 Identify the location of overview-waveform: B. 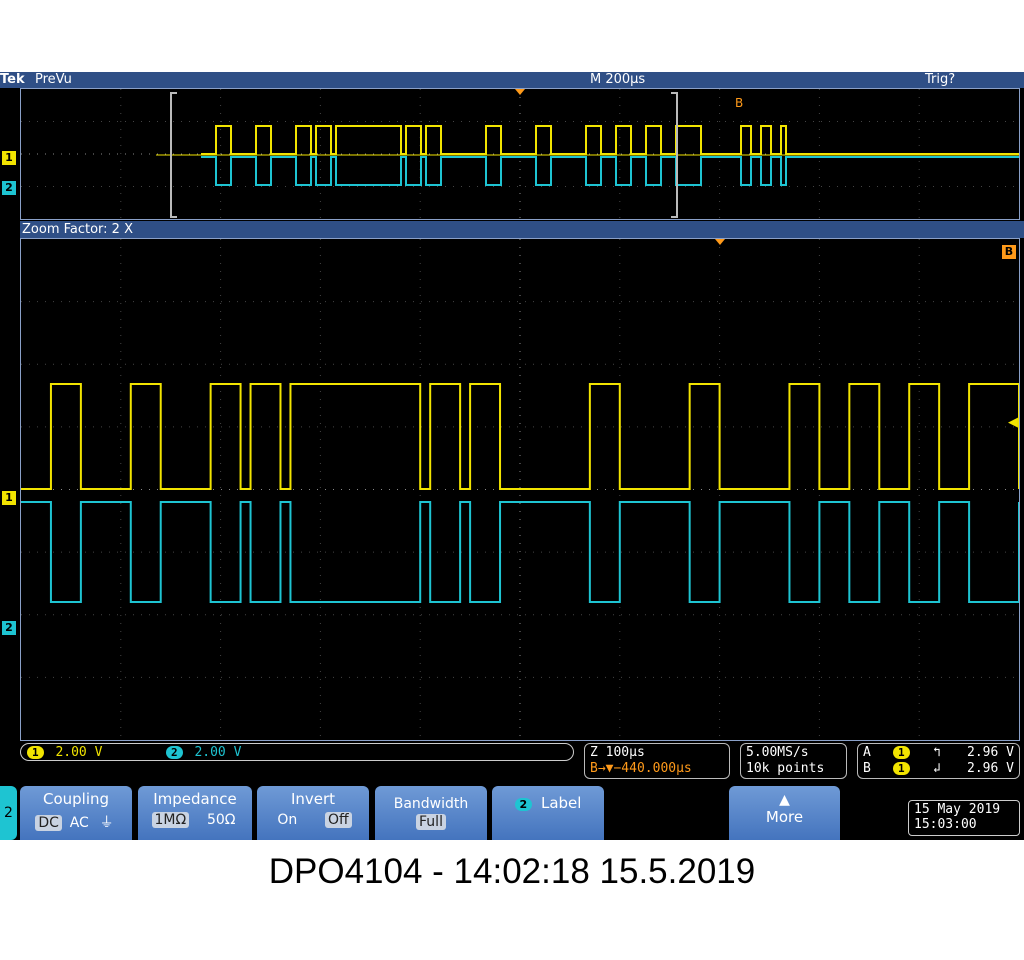
(520, 154).